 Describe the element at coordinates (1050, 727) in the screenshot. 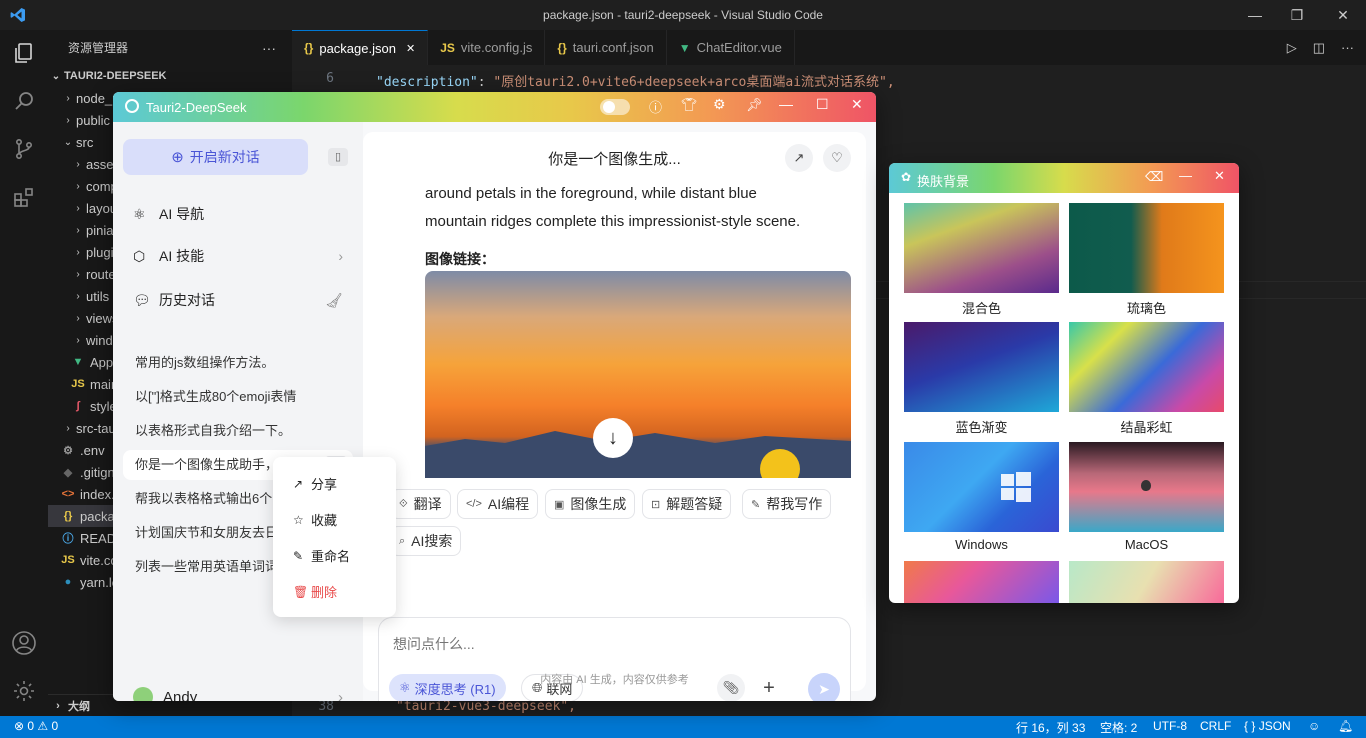

I see `cursor-position: 行 16，列 33` at that location.